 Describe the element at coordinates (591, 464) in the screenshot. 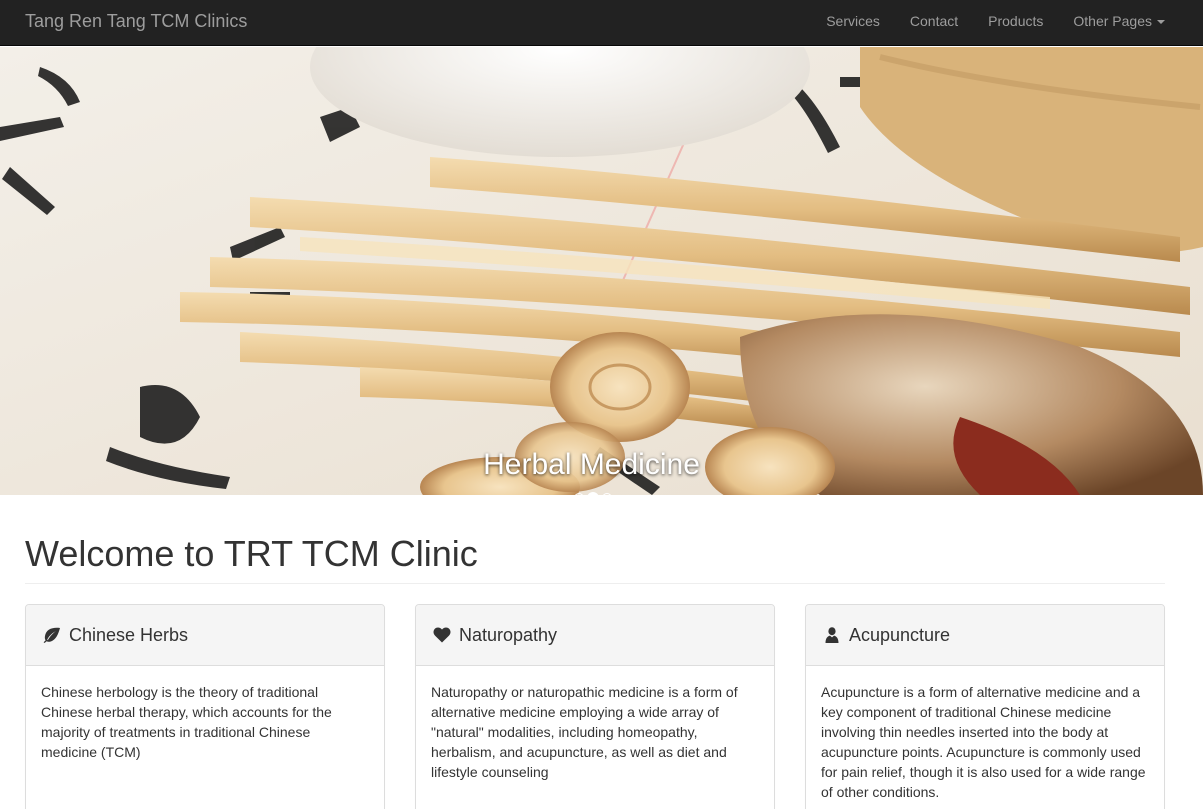

I see `carousel-caption: Herbal Medicine` at that location.